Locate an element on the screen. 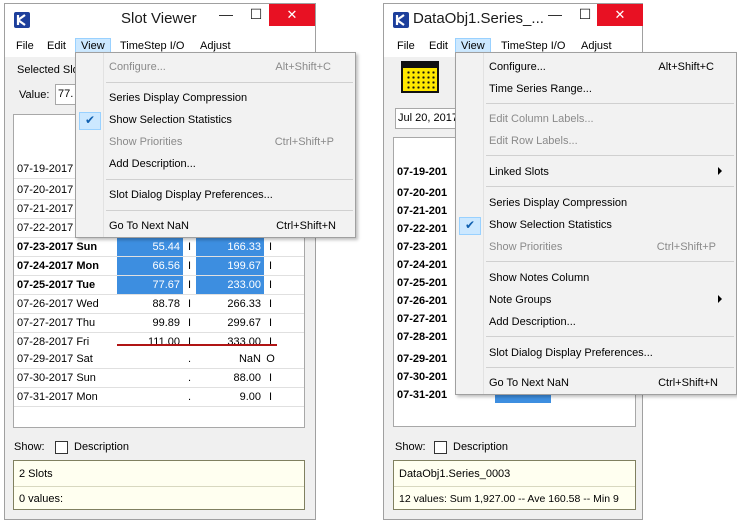  value-cell: 88.78 is located at coordinates (150, 304).